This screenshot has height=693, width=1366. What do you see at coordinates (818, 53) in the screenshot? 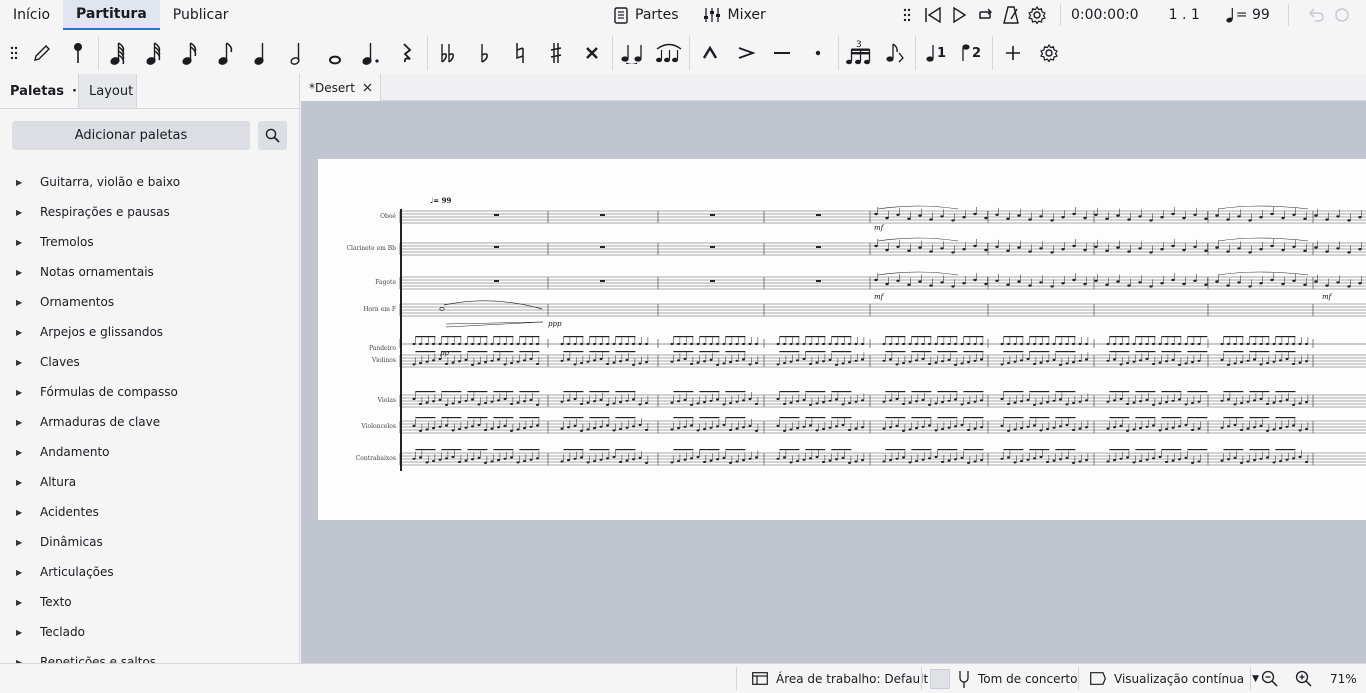
I see `staccato-icon` at bounding box center [818, 53].